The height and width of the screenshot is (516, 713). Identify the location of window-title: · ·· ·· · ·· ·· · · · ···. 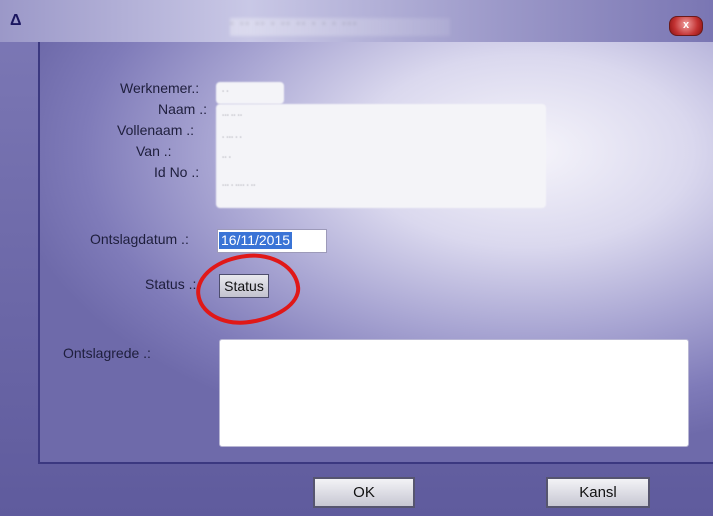
(340, 27).